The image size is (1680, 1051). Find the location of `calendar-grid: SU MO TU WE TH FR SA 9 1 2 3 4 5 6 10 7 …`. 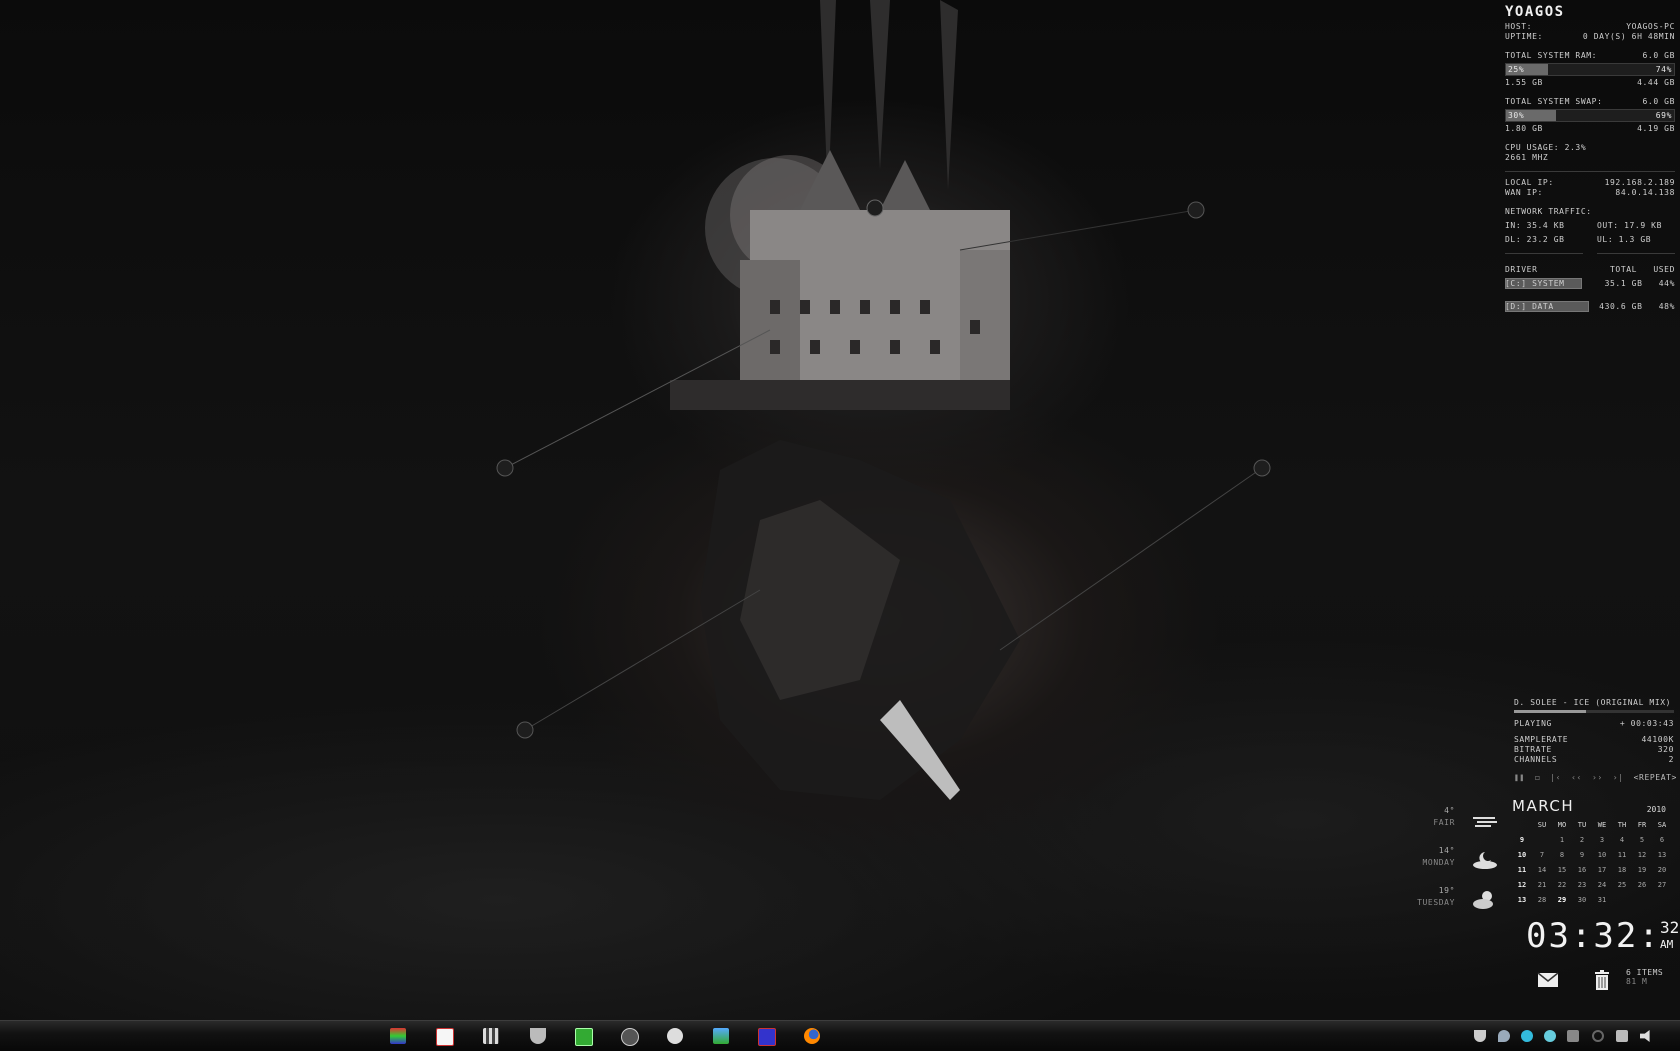

calendar-grid: SU MO TU WE TH FR SA 9 1 2 3 4 5 6 10 7 … is located at coordinates (1592, 862).